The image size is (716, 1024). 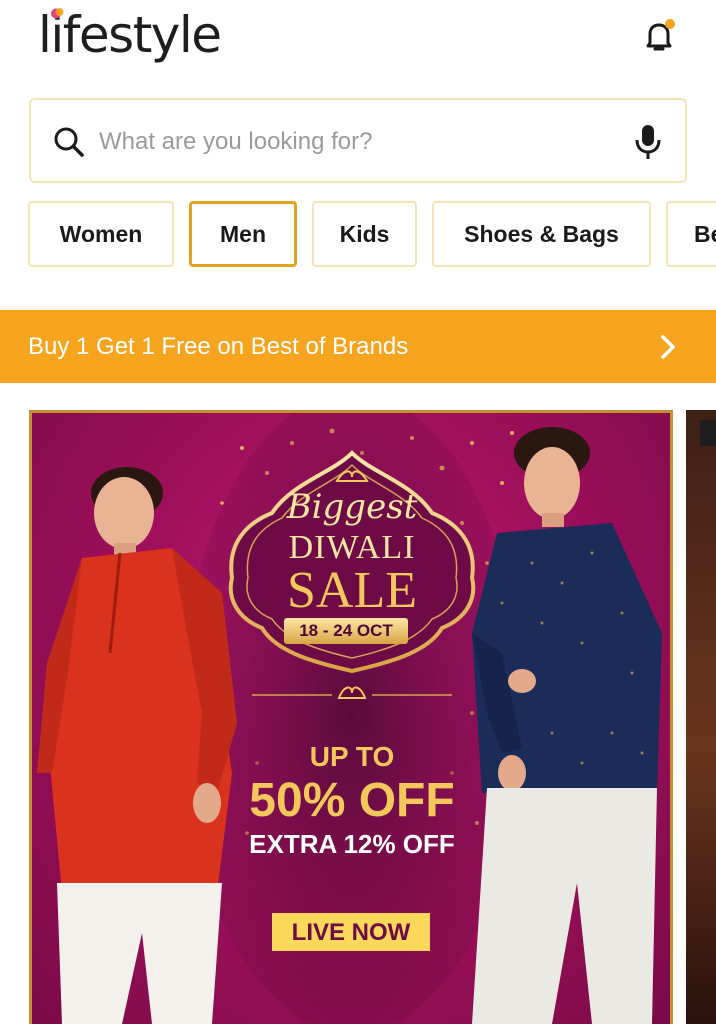 I want to click on category-men: Men, so click(x=243, y=234).